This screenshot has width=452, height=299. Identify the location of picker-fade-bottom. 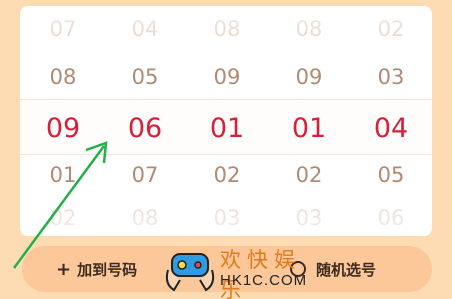
(226, 216).